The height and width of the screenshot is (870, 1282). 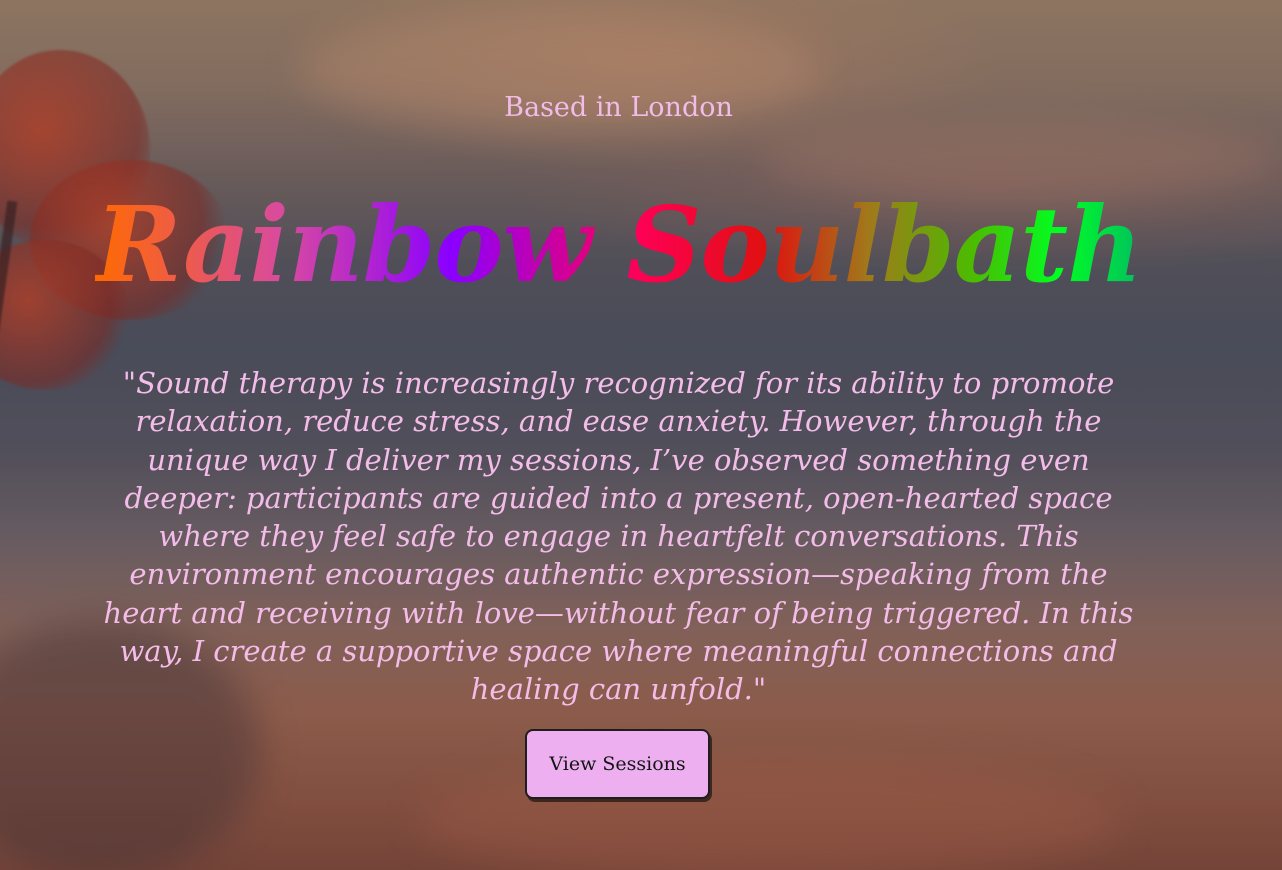 What do you see at coordinates (618, 107) in the screenshot?
I see `location-tagline: Based in London` at bounding box center [618, 107].